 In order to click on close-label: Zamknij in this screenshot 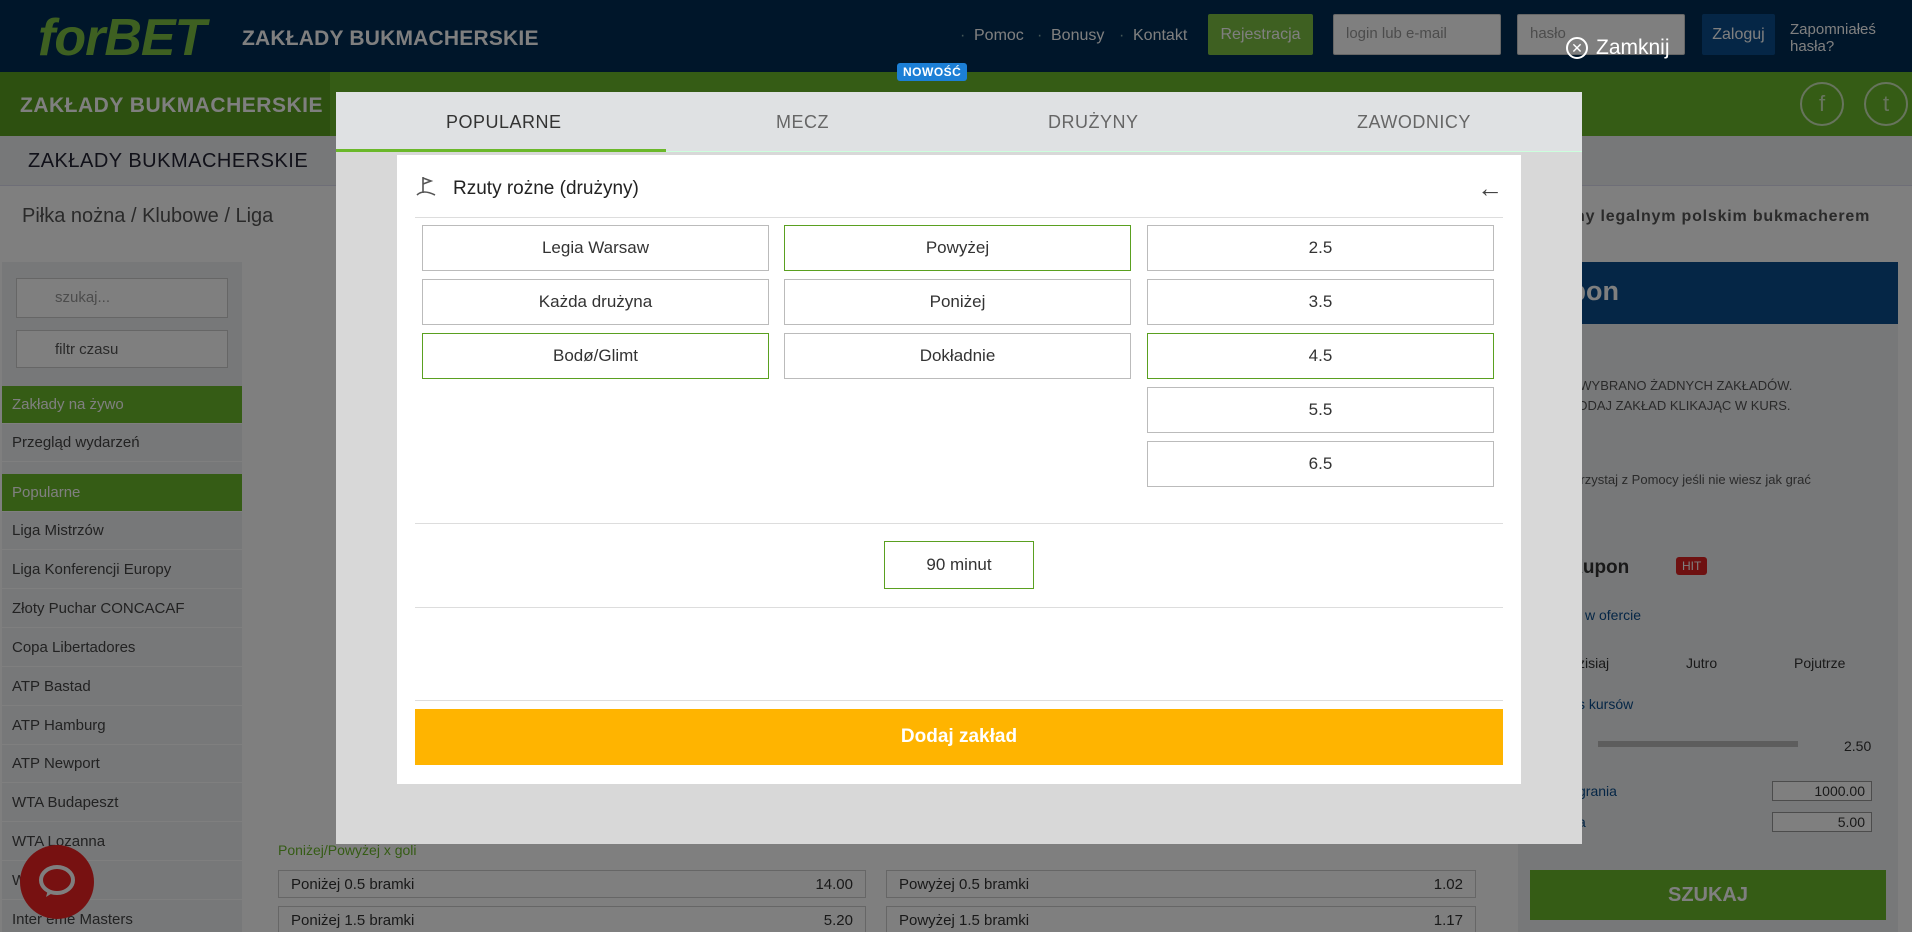, I will do `click(1633, 47)`.